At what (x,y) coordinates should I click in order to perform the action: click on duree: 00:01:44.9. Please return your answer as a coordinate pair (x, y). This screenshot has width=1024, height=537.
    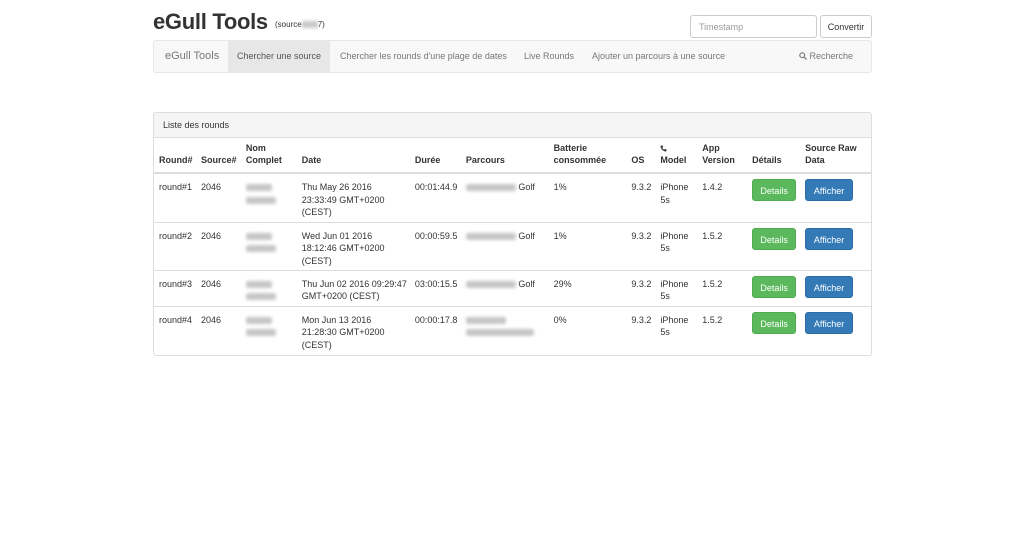
    Looking at the image, I should click on (435, 197).